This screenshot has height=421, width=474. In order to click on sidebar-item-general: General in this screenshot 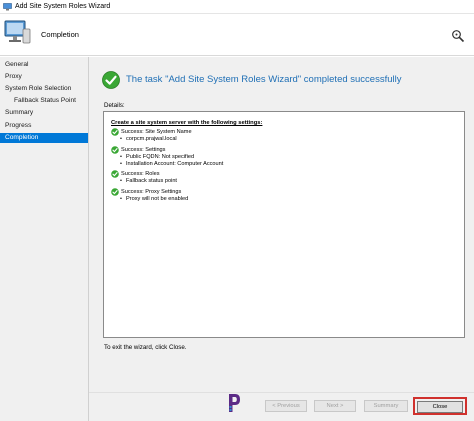, I will do `click(44, 65)`.